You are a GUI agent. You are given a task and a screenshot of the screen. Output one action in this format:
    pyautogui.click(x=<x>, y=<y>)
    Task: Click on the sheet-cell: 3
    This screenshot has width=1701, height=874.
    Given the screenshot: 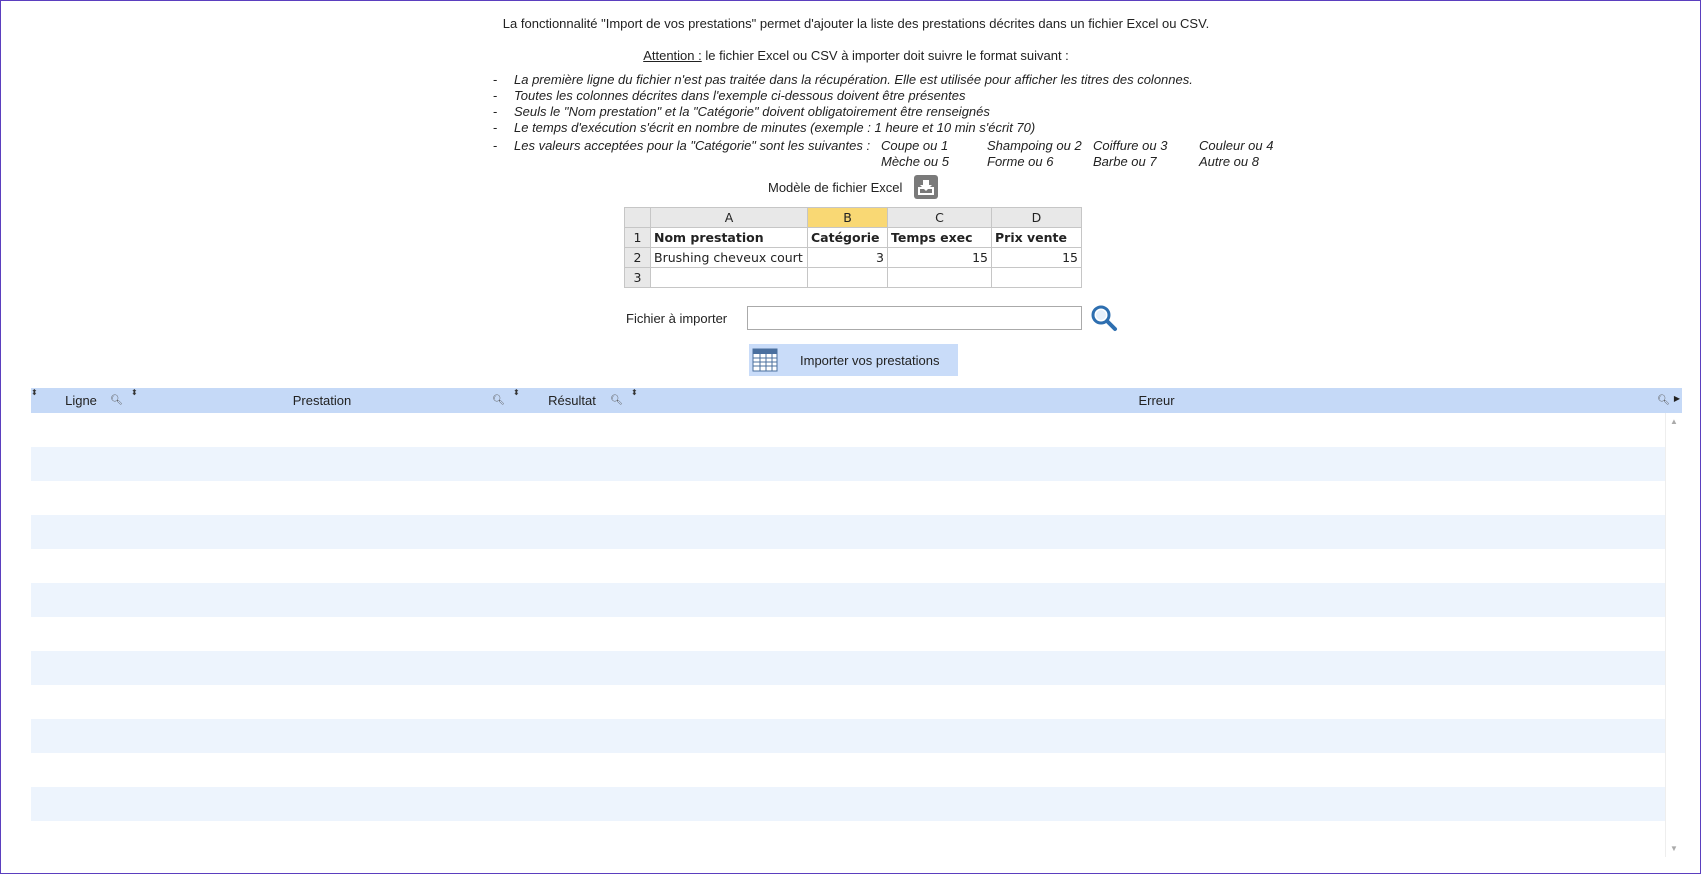 What is the action you would take?
    pyautogui.click(x=847, y=257)
    